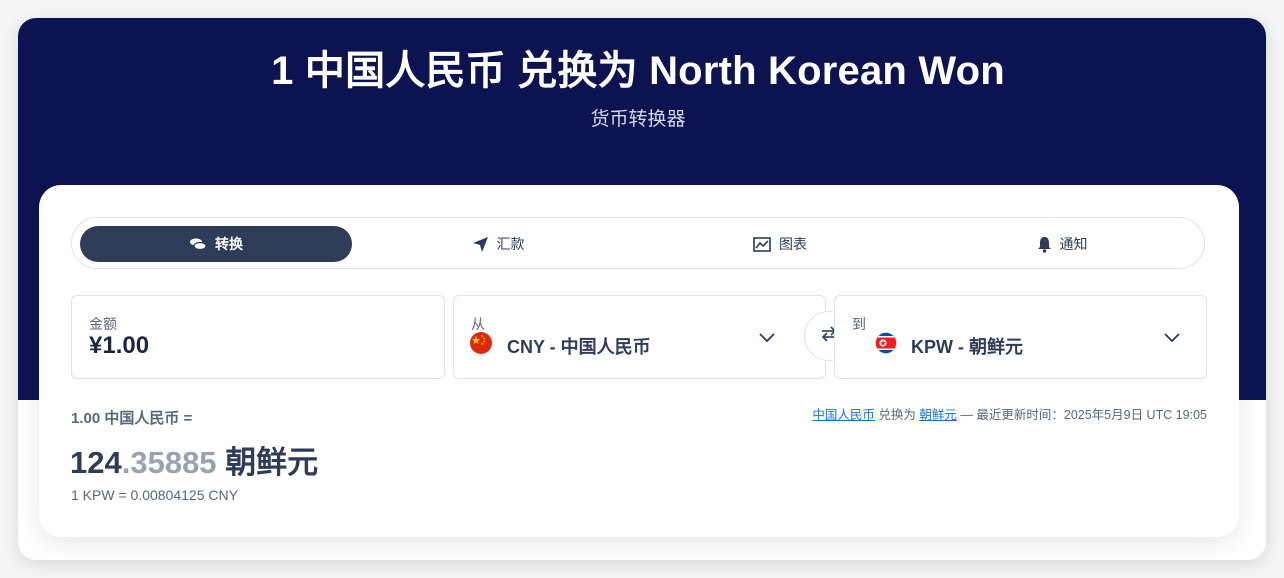  I want to click on tab-bar: 转换 汇款 图表 通知, so click(638, 243).